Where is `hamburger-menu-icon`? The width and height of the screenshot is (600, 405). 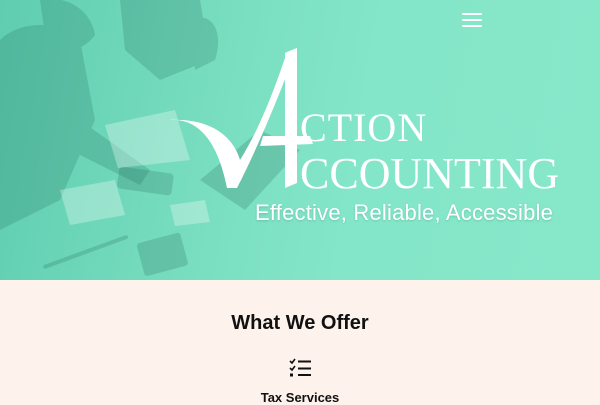
hamburger-menu-icon is located at coordinates (472, 20).